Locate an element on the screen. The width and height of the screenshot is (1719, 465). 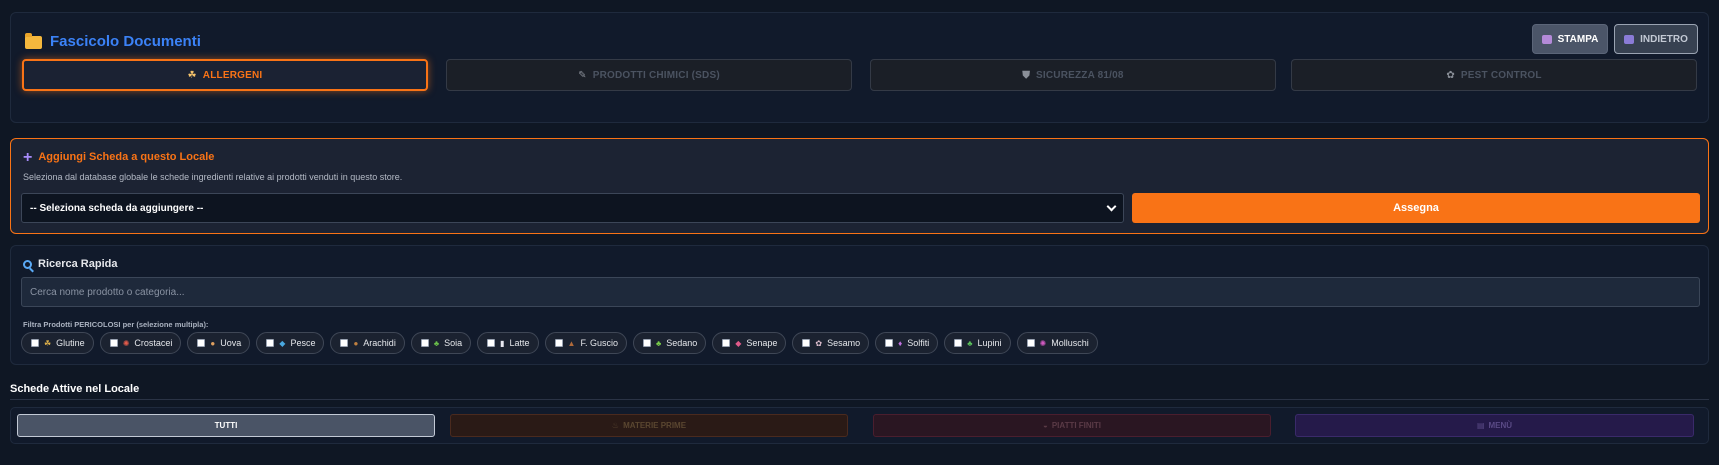
allergen-chip-sedano: ♣ Sedano is located at coordinates (669, 343).